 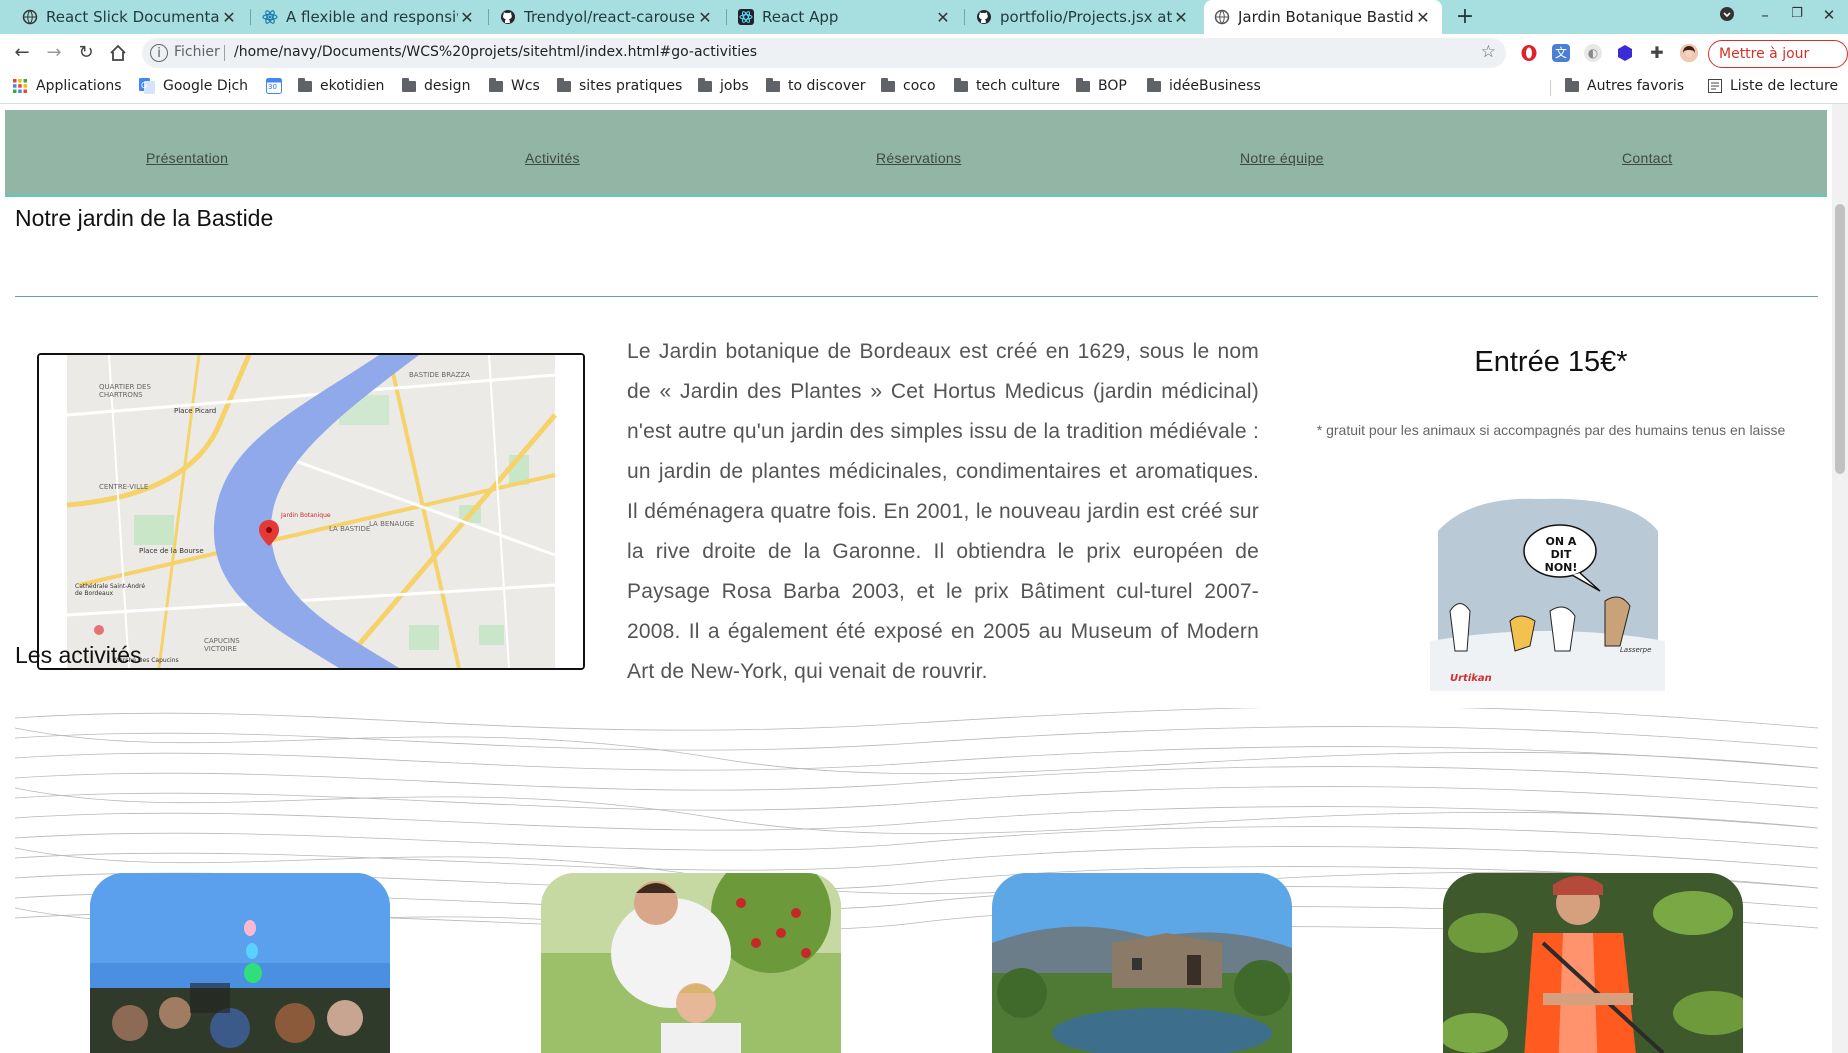 I want to click on nav-link-reservations: Réservations, so click(x=918, y=158).